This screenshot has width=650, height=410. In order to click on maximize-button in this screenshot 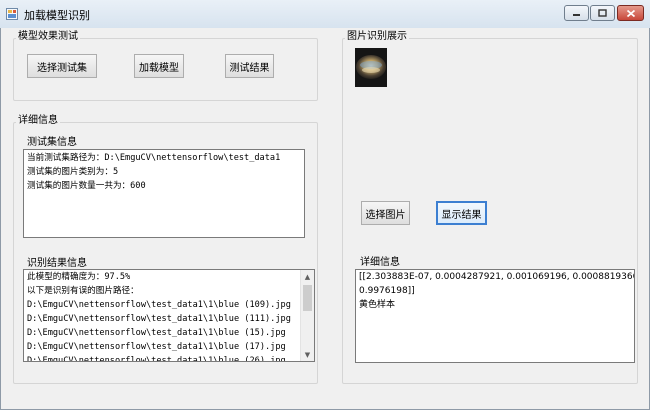, I will do `click(602, 13)`.